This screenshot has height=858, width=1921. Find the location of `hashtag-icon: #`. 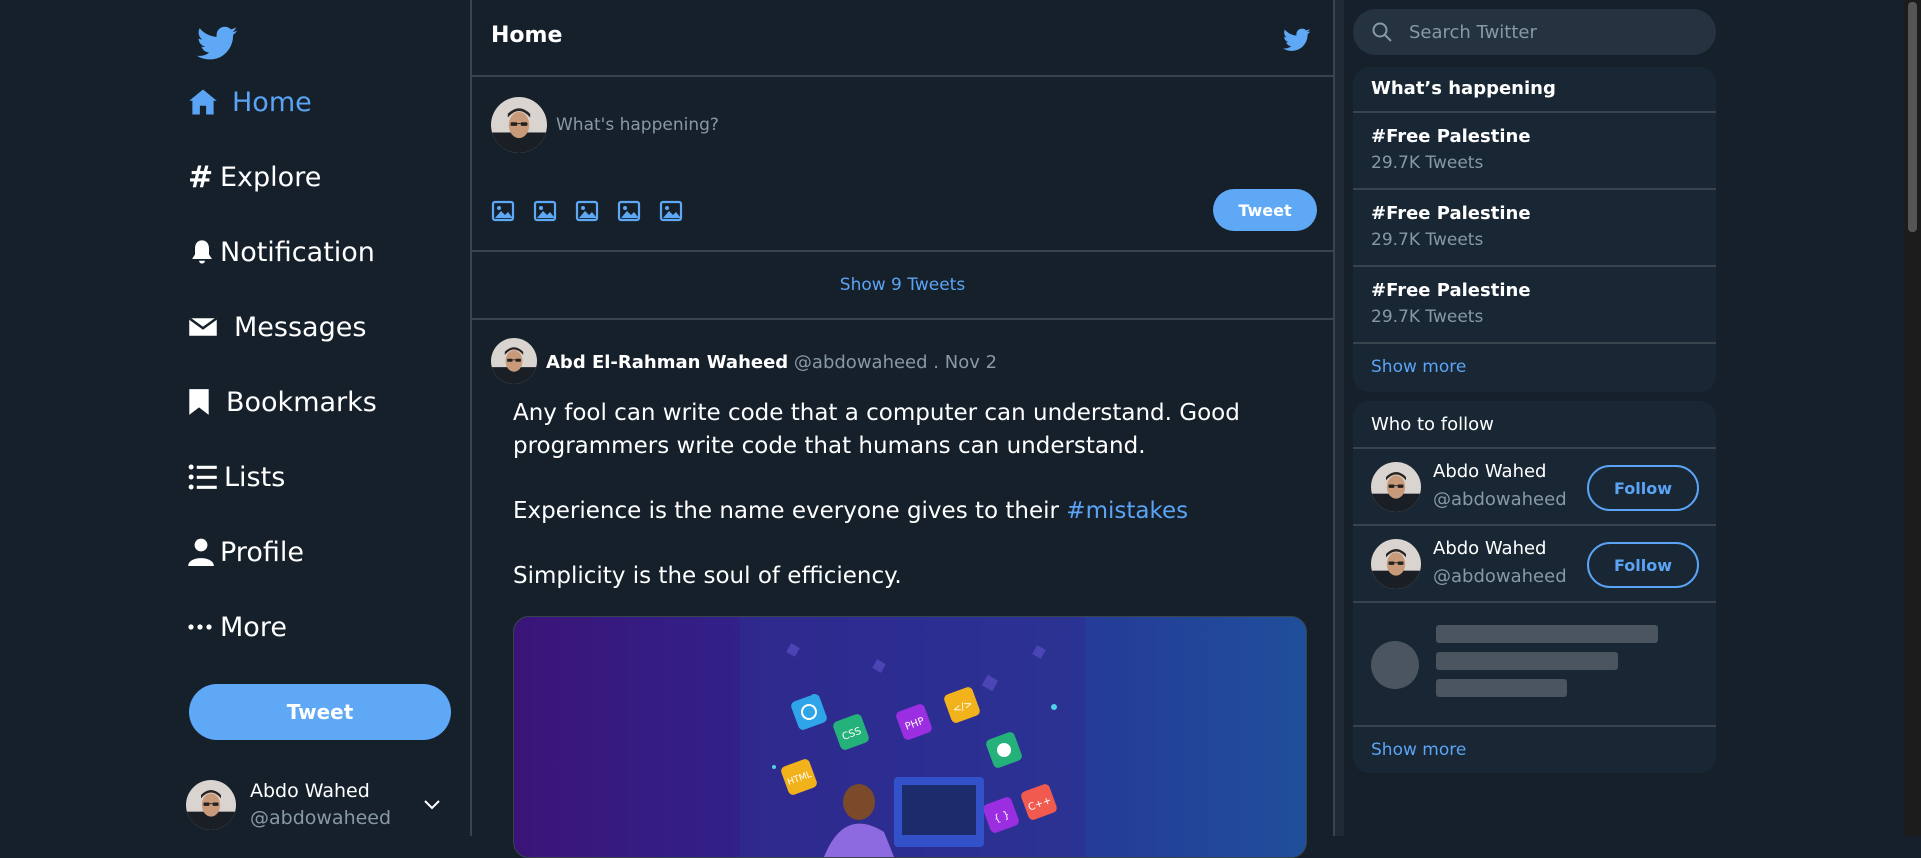

hashtag-icon: # is located at coordinates (201, 177).